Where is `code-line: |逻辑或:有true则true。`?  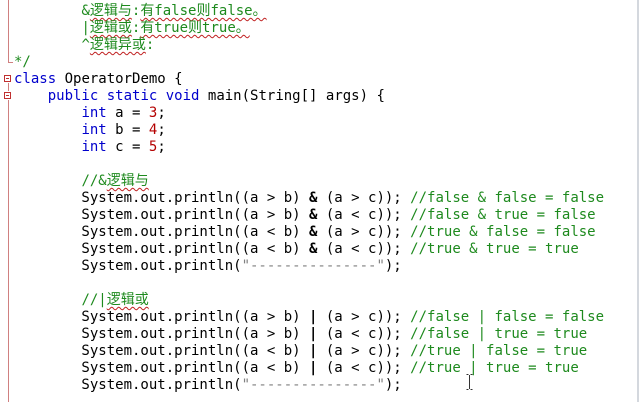 code-line: |逻辑或:有true则true。 is located at coordinates (132, 28).